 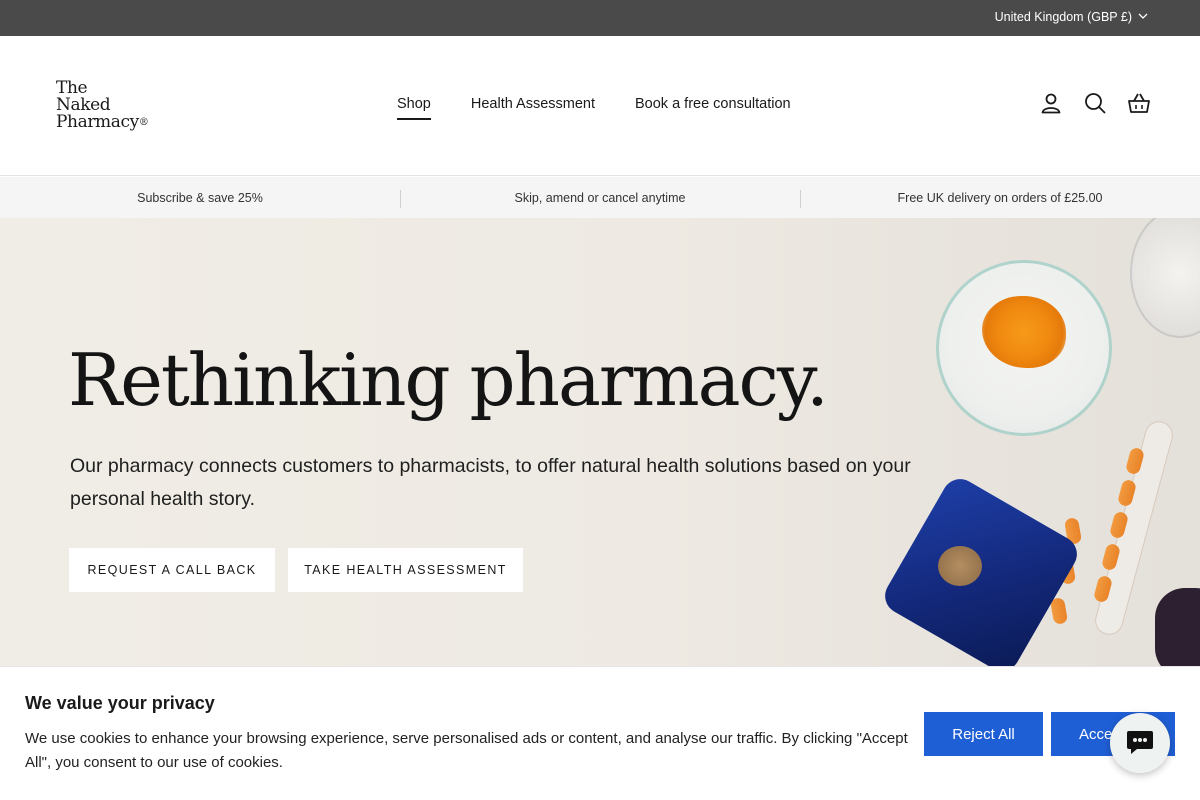 I want to click on nav-item-health-assessment: Health Assessment, so click(x=533, y=108).